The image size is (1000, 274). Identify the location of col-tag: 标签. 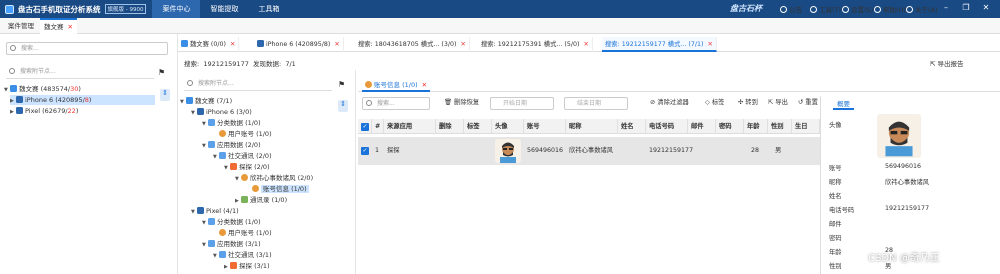
(478, 126).